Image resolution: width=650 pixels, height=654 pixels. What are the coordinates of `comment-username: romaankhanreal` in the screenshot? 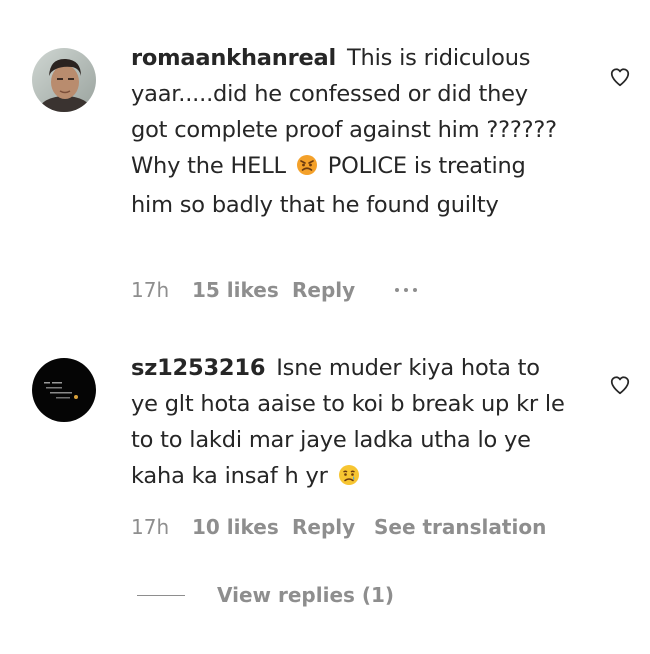 It's located at (233, 58).